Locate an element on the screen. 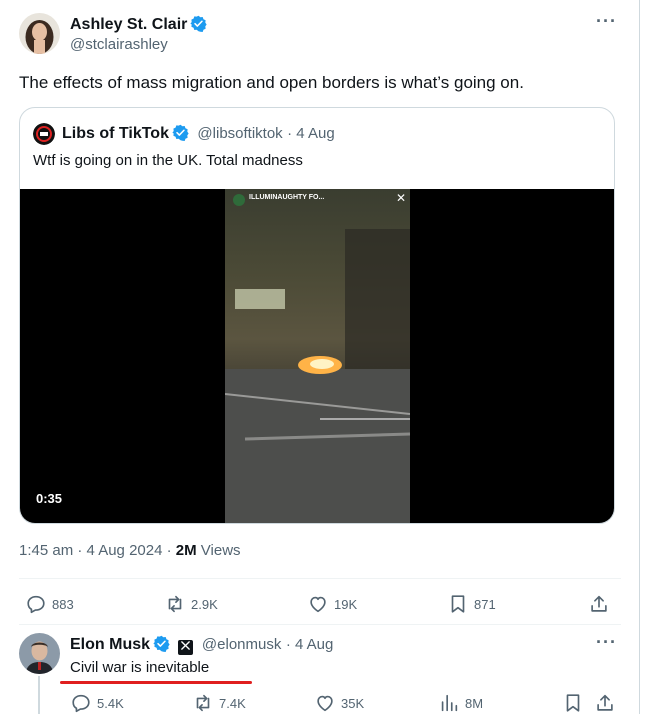  bookmark-button: 871 is located at coordinates (471, 604).